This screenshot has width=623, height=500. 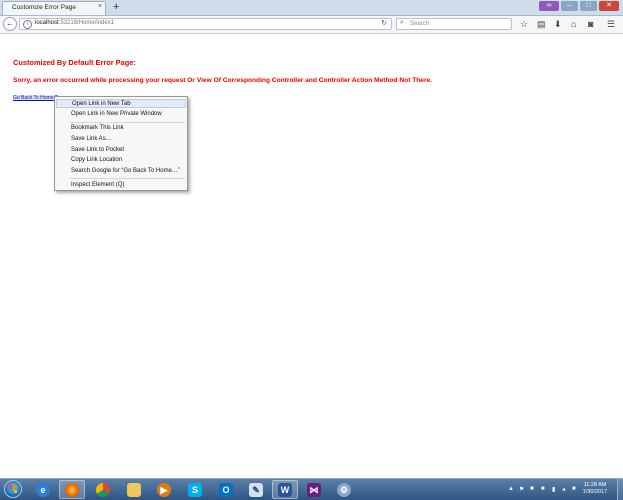 What do you see at coordinates (36, 98) in the screenshot?
I see `go-back-home-link: Go Back To Home P` at bounding box center [36, 98].